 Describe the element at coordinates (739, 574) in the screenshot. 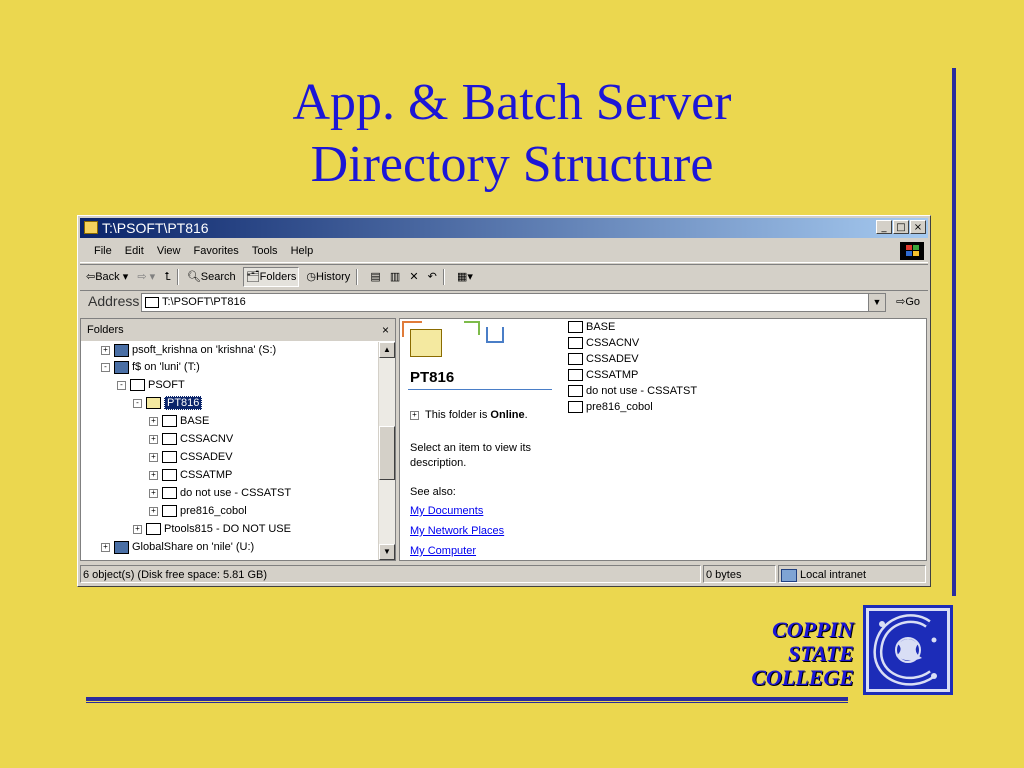

I see `status-size: 0 bytes` at that location.